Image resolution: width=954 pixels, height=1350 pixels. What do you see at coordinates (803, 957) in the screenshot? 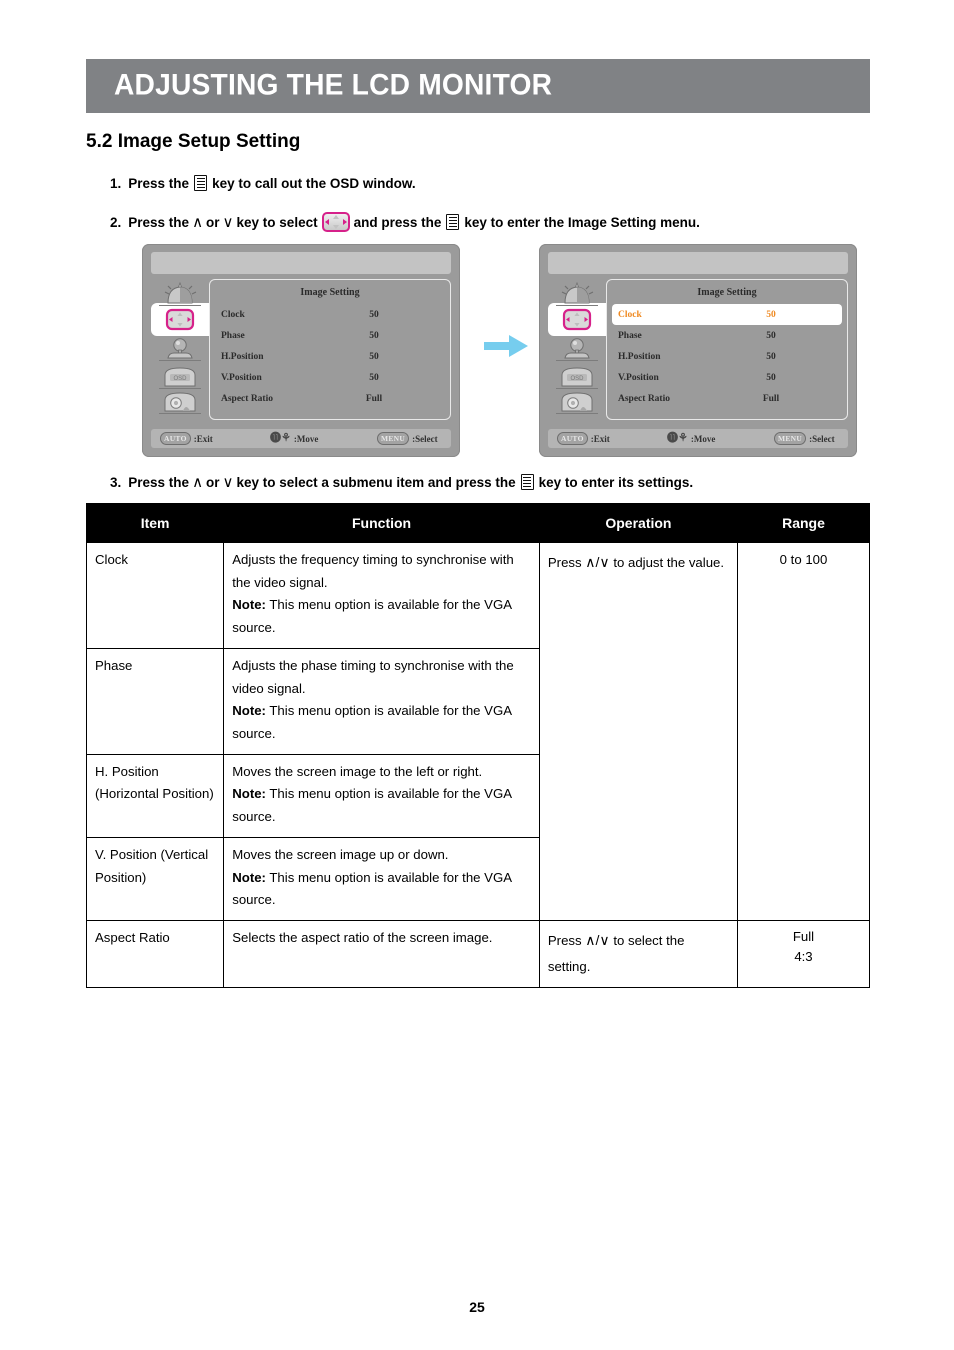
I see `range-option-4-3: 4:3` at bounding box center [803, 957].